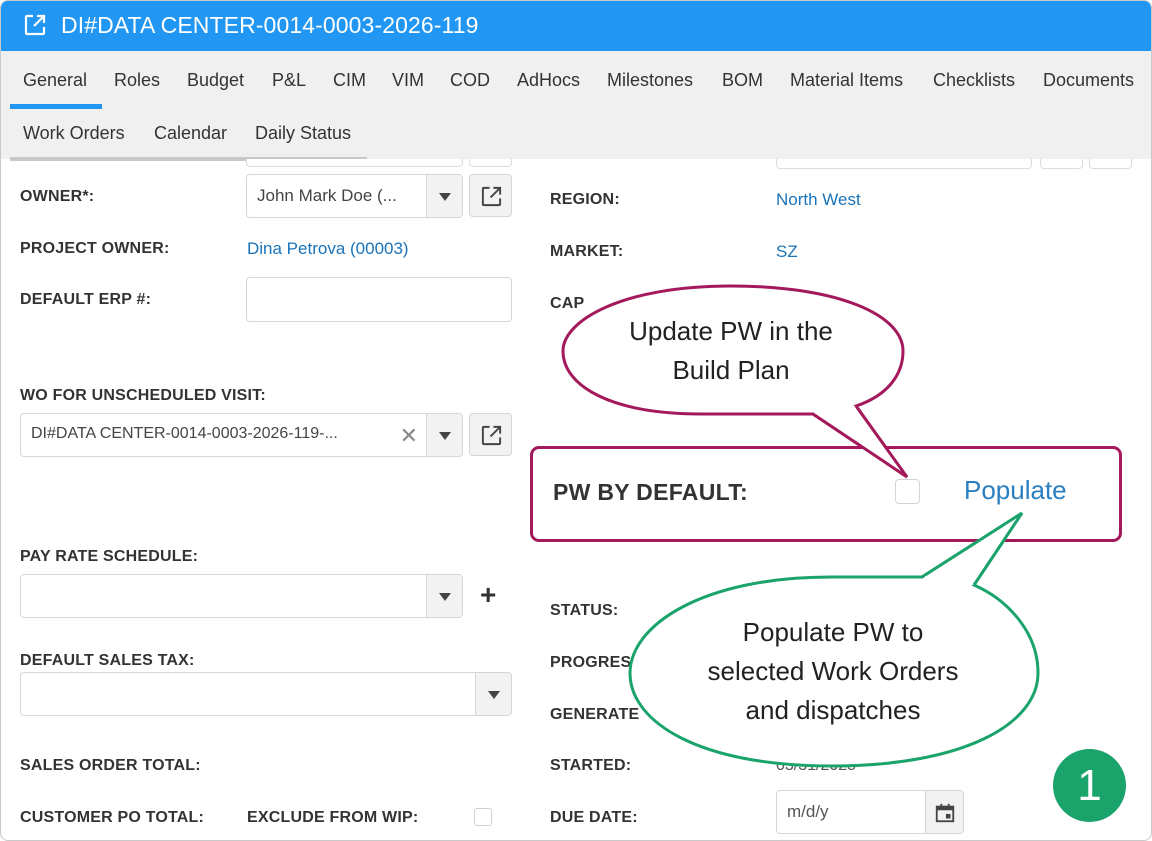  I want to click on callout-tail-top, so click(860, 442).